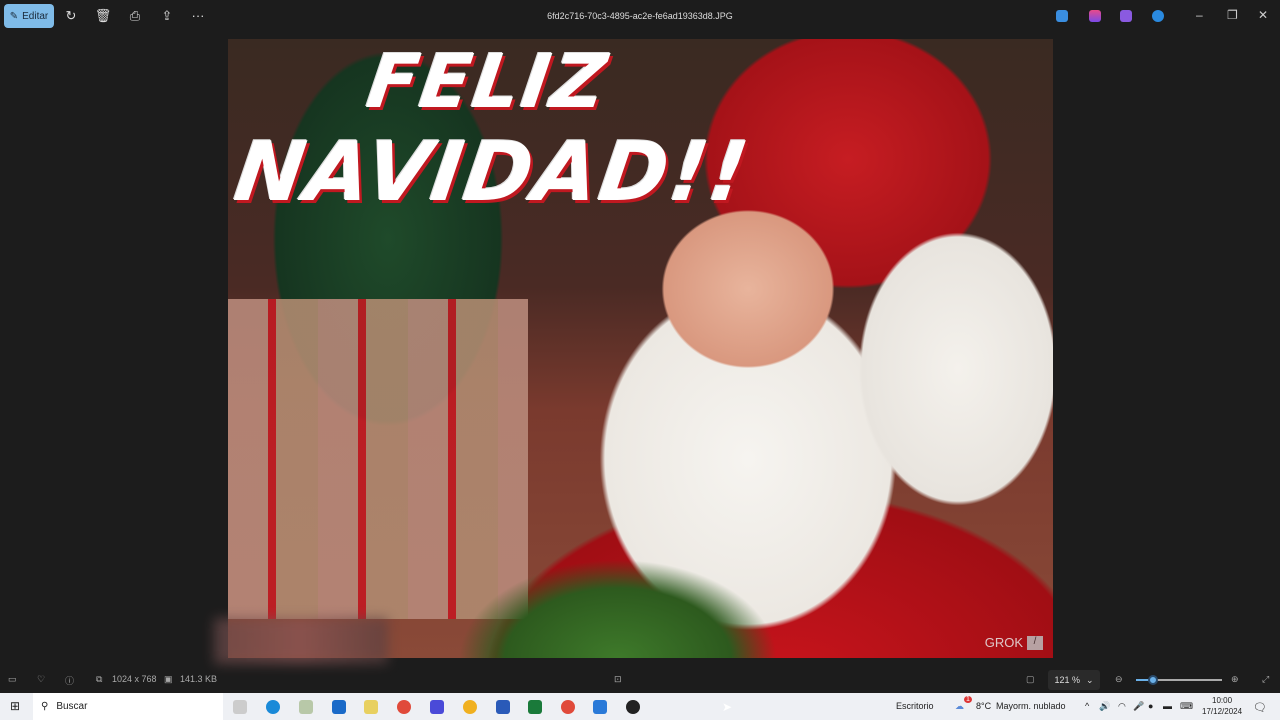  I want to click on photos-icon, so click(600, 707).